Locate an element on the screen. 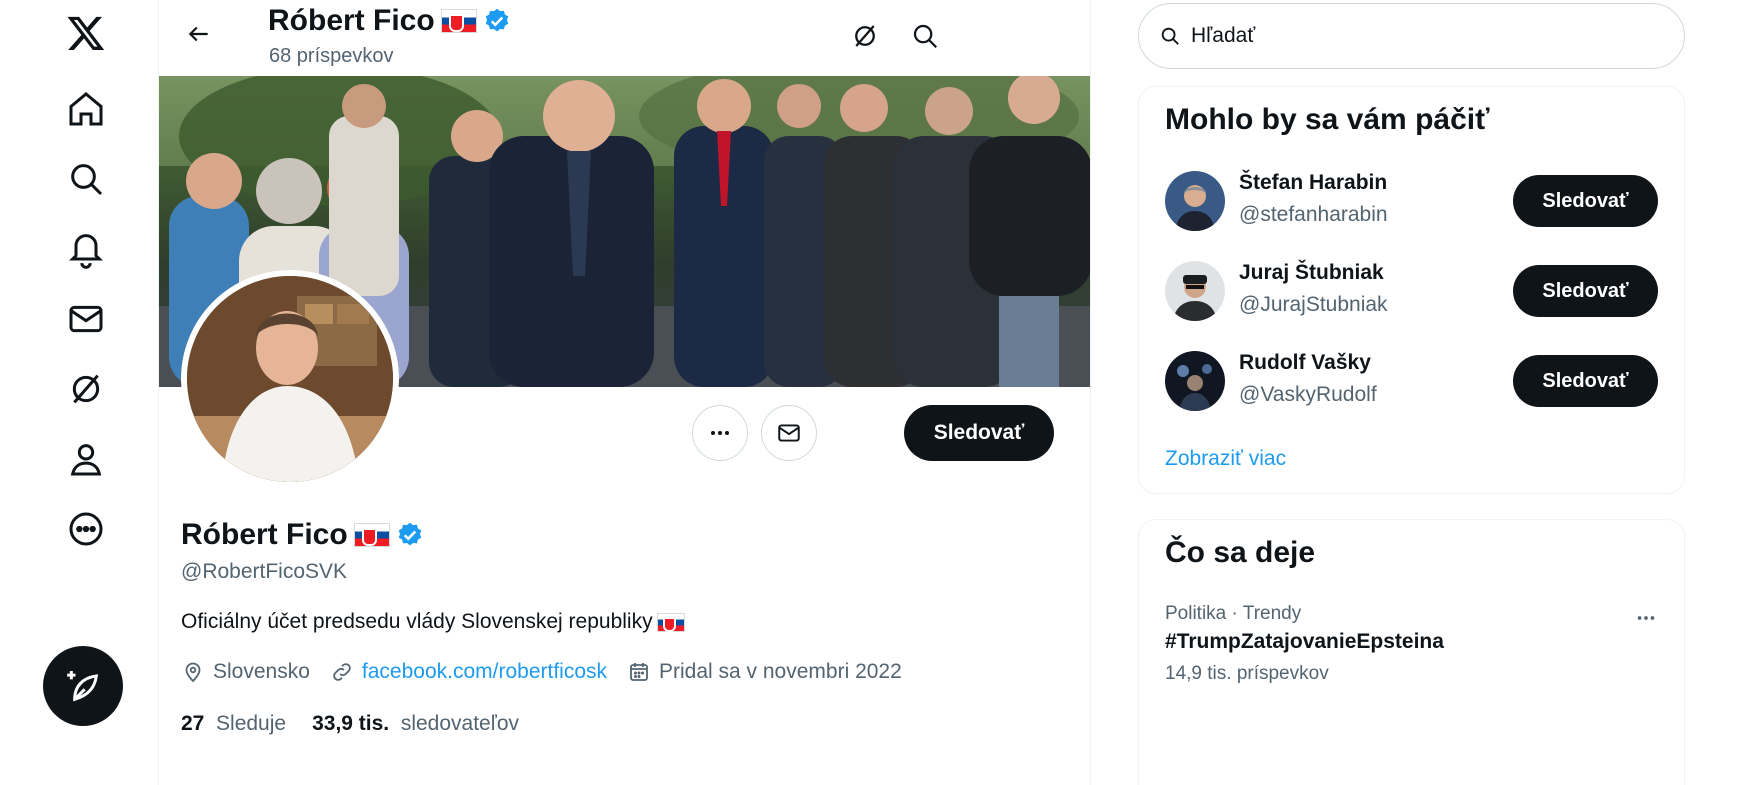  suggestion-name: Rudolf Vašky is located at coordinates (1305, 362).